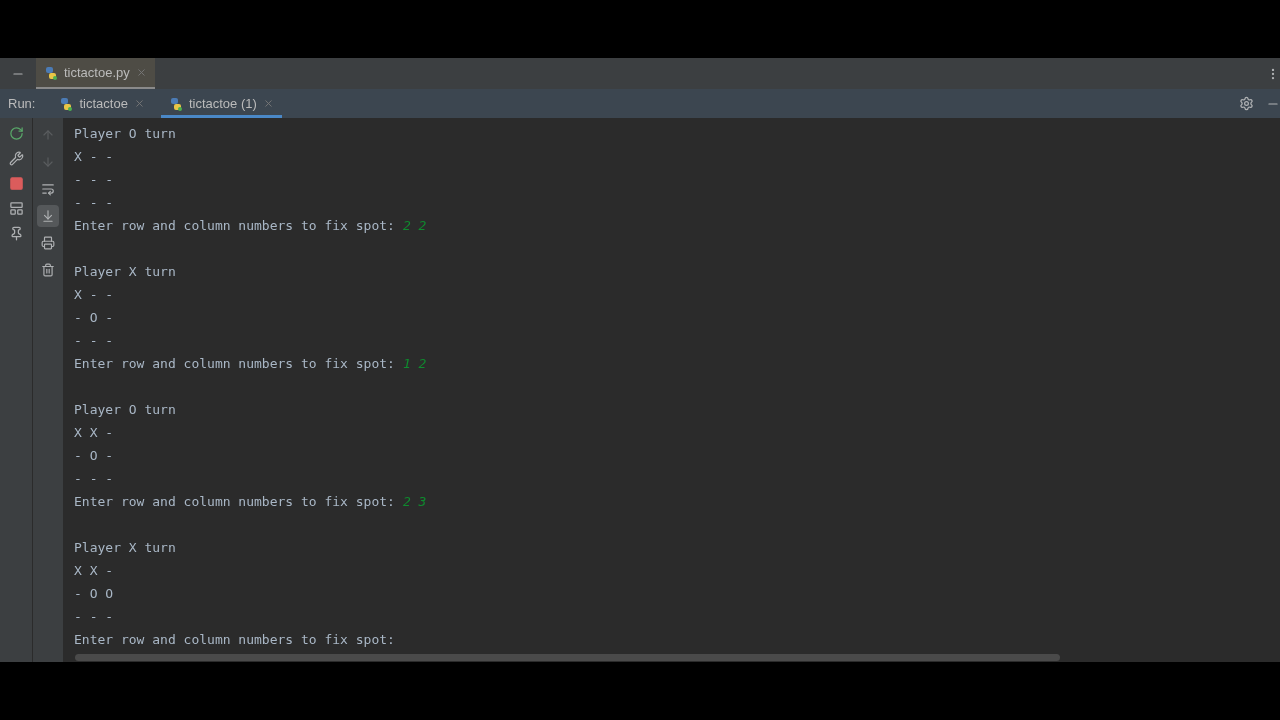  Describe the element at coordinates (48, 270) in the screenshot. I see `trash-icon` at that location.